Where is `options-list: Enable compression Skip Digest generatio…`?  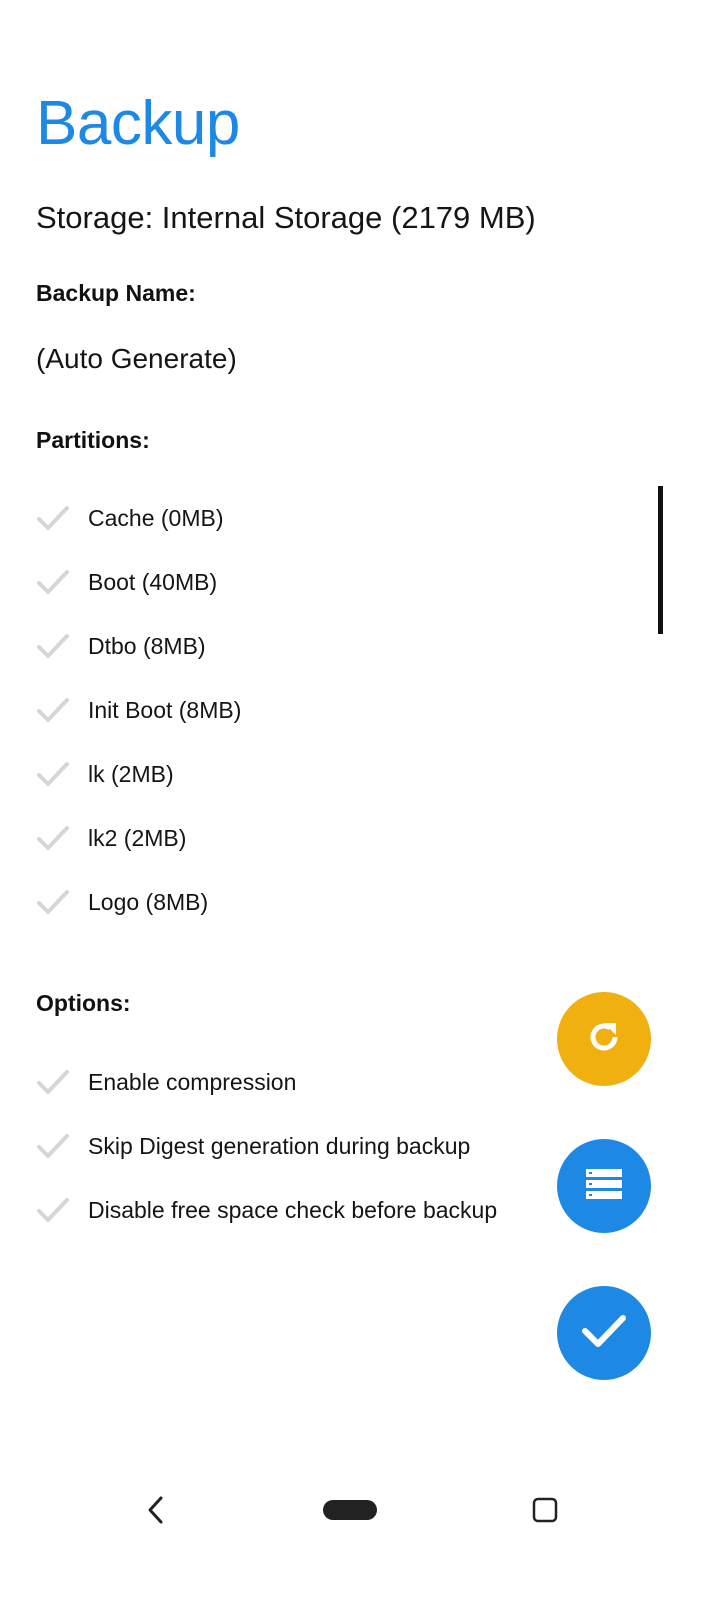
options-list: Enable compression Skip Digest generatio… is located at coordinates (266, 1146).